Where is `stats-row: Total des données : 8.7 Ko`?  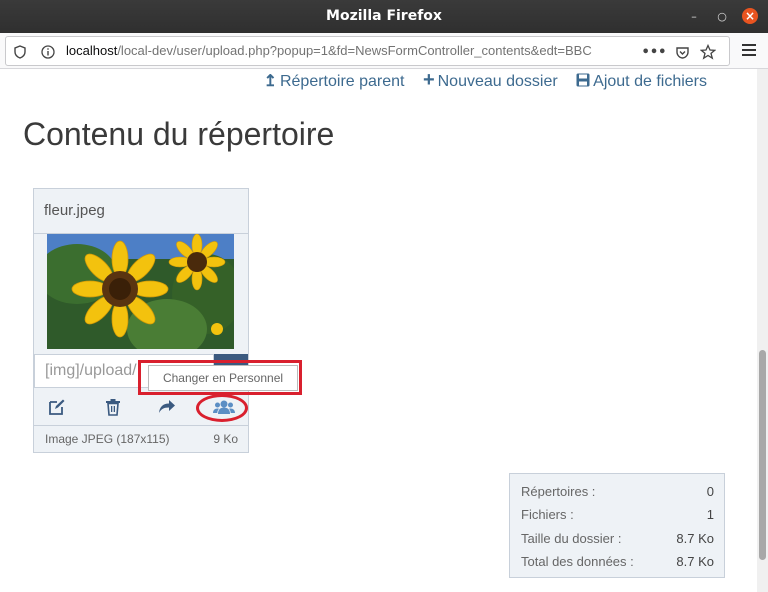 stats-row: Total des données : 8.7 Ko is located at coordinates (617, 564).